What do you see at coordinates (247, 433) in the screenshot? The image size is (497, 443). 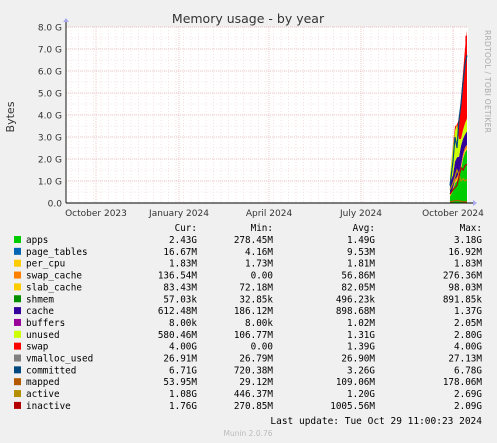 I see `footer: Munin 2.0.76` at bounding box center [247, 433].